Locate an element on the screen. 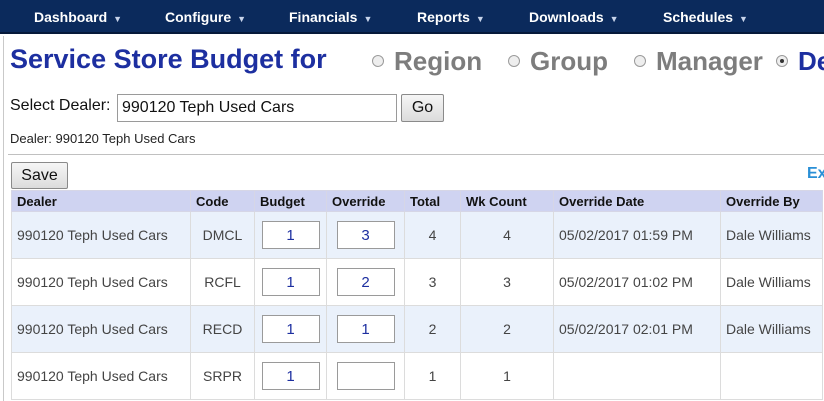  header-override: Override is located at coordinates (365, 201).